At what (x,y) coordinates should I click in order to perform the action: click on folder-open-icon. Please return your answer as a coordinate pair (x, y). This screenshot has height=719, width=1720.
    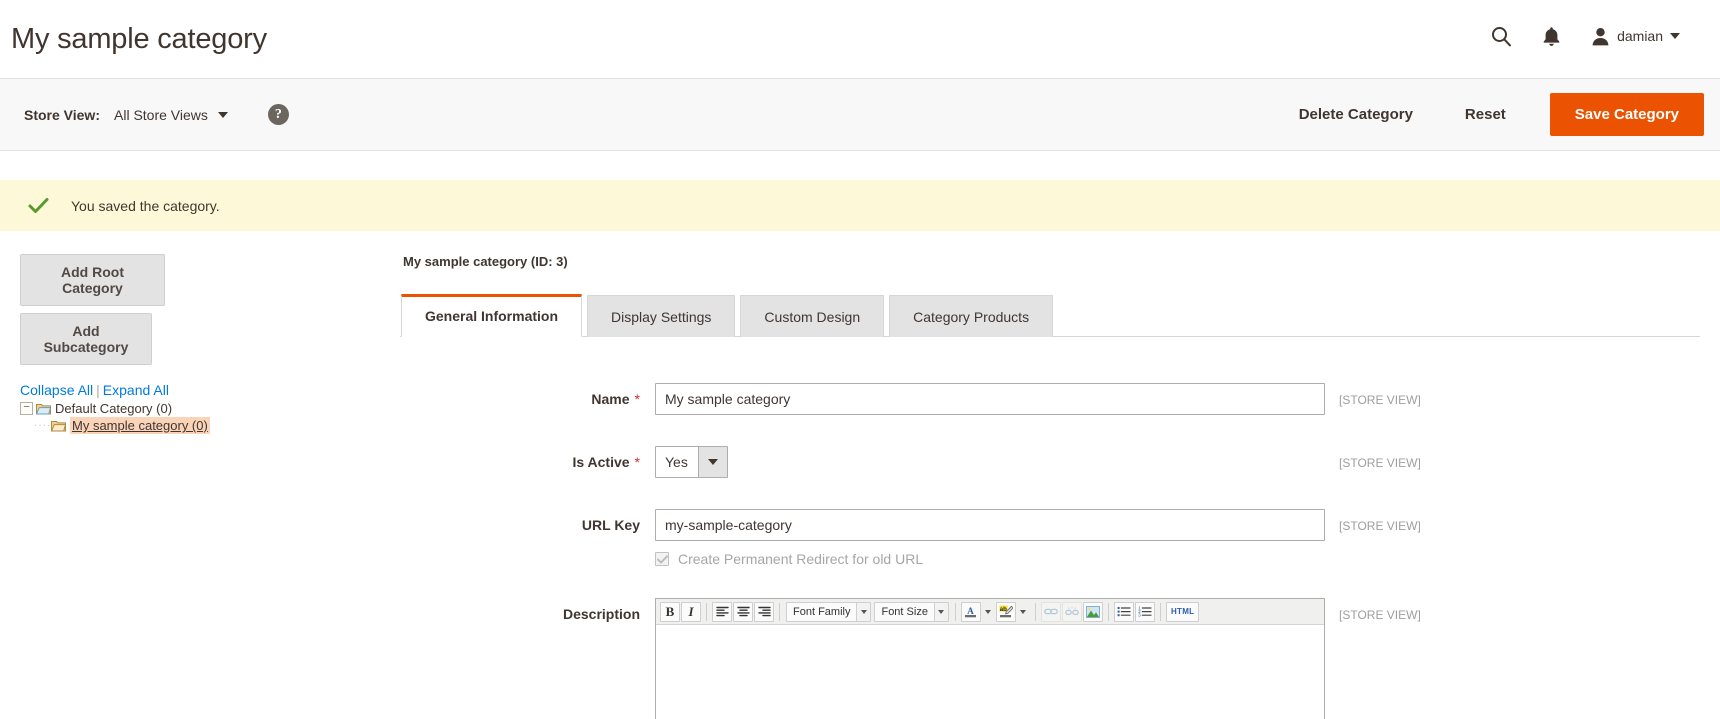
    Looking at the image, I should click on (43, 408).